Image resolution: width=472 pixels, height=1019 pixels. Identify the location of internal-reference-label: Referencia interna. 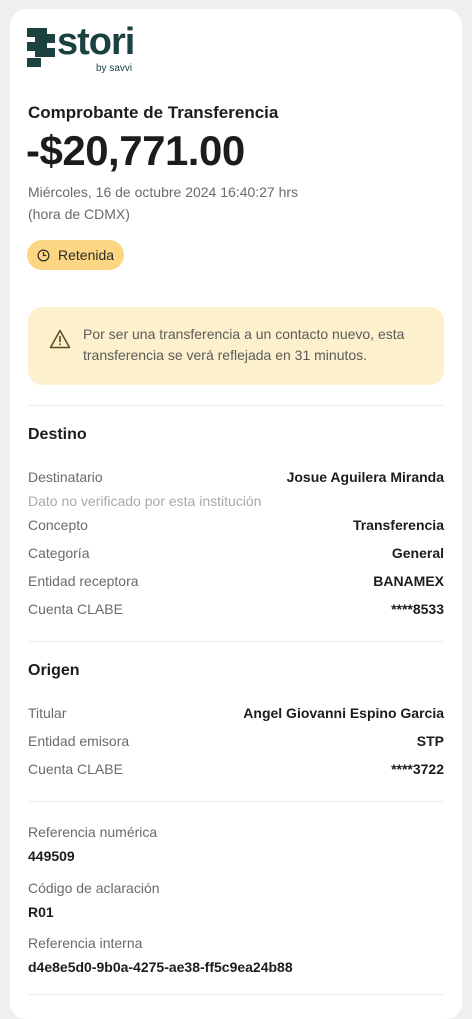
(85, 943).